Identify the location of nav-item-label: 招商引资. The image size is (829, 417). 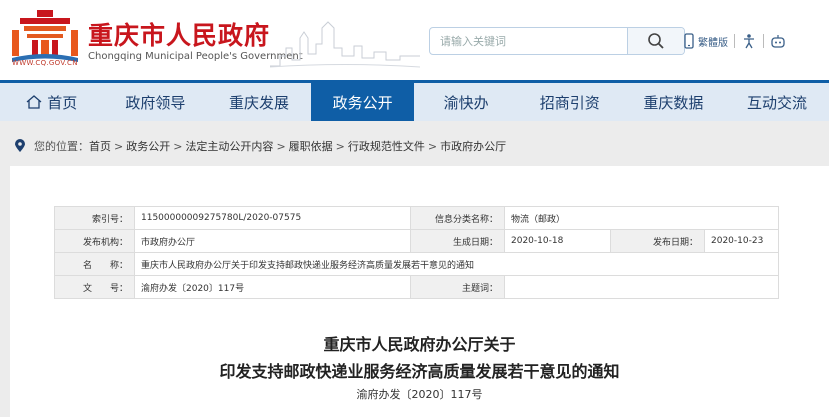
(569, 102).